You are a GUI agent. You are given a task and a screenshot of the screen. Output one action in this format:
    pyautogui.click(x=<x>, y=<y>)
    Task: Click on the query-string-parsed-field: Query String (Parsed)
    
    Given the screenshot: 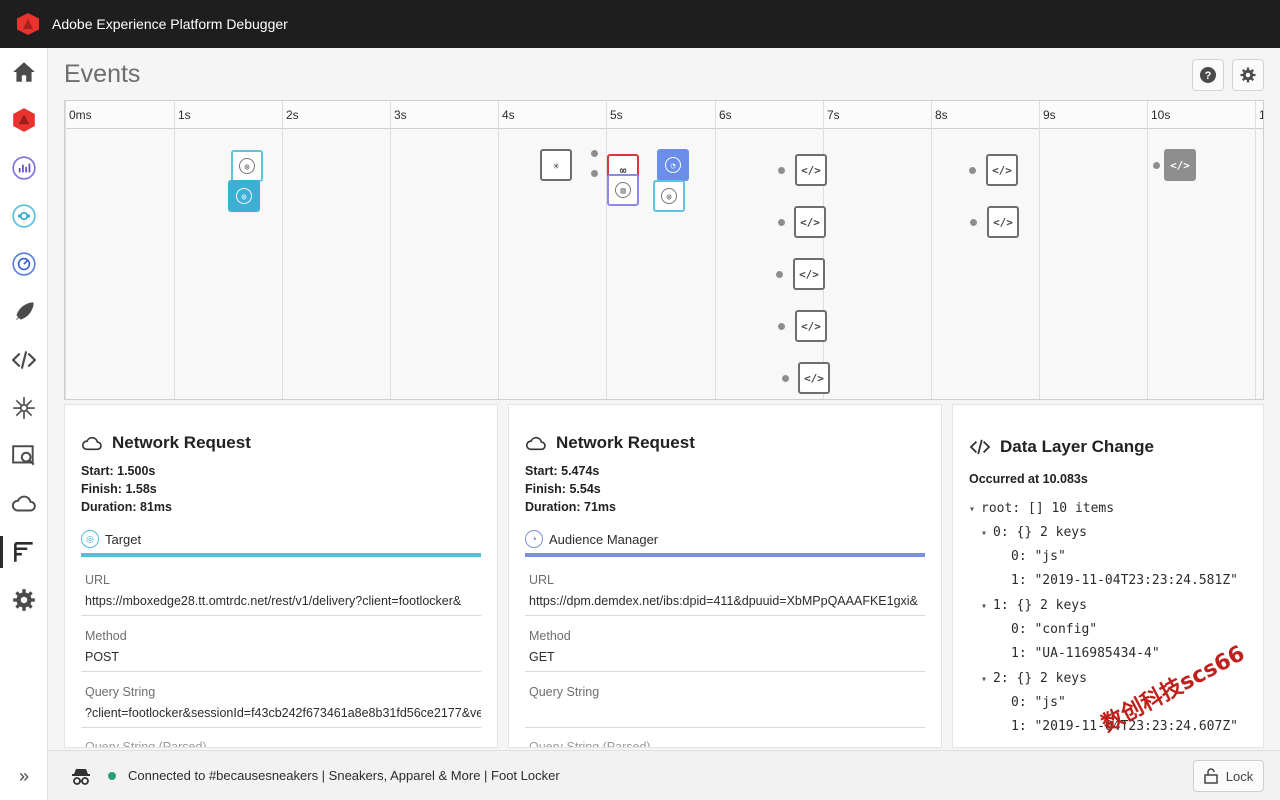 What is the action you would take?
    pyautogui.click(x=281, y=744)
    